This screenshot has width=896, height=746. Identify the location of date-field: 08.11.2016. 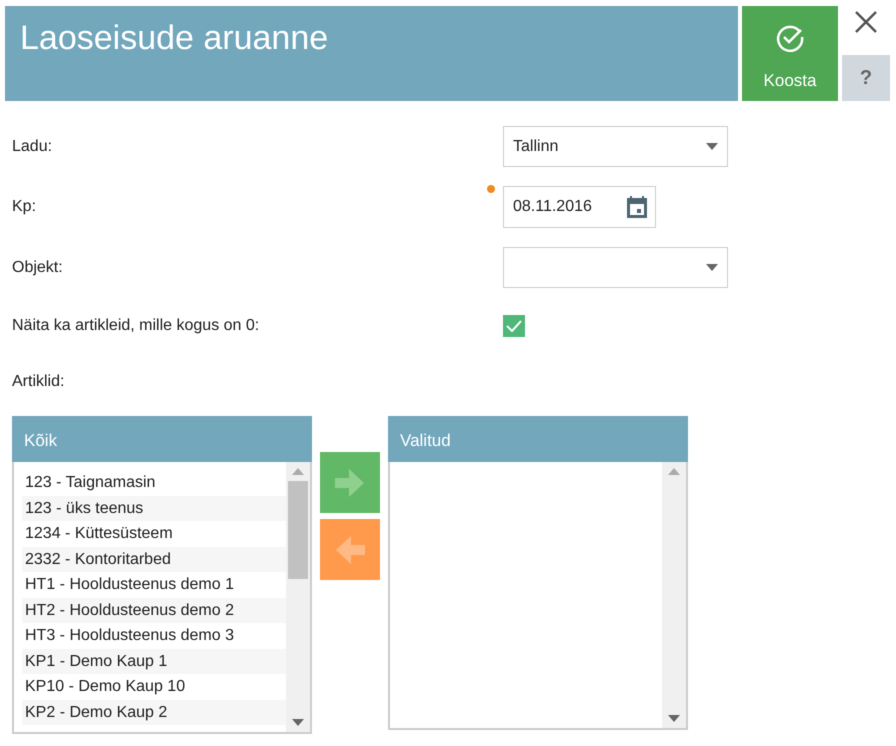
(579, 207).